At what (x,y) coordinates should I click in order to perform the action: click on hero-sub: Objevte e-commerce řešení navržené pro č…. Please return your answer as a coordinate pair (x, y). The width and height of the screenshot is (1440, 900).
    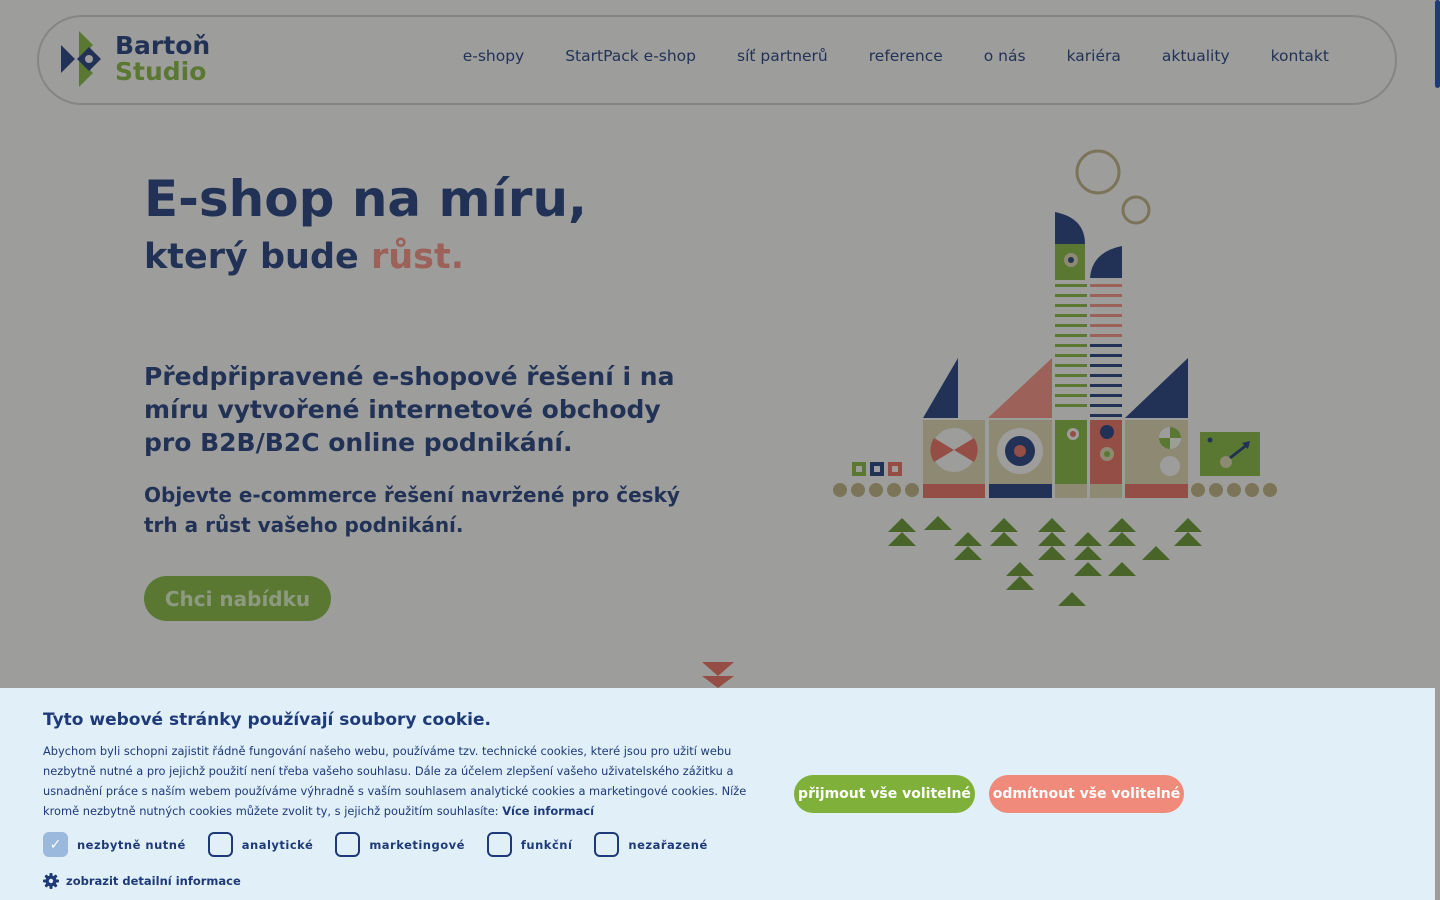
    Looking at the image, I should click on (412, 510).